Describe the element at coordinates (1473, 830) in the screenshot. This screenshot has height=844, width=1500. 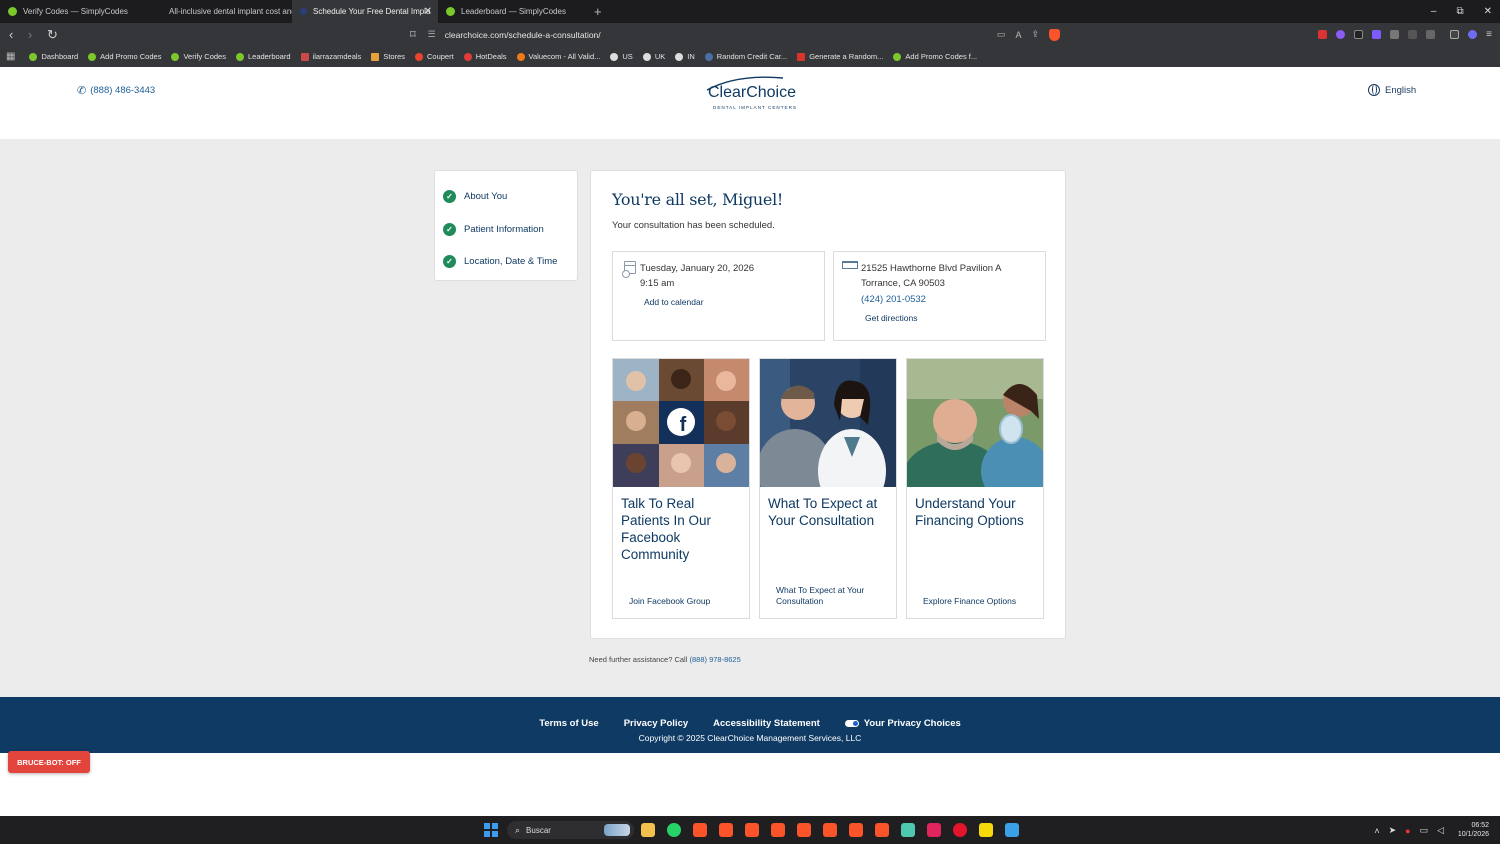
I see `taskbar-clock: 06:52 10/1/2026` at that location.